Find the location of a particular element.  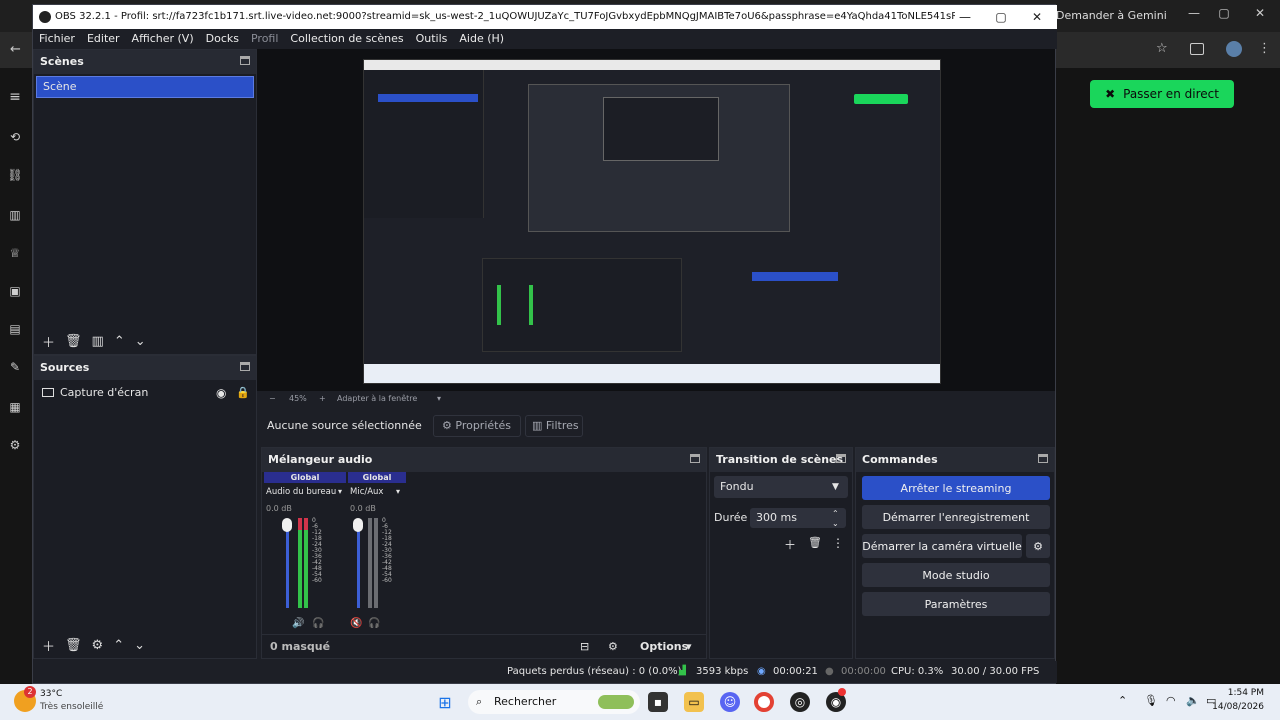

app-icon: ◎ is located at coordinates (800, 702).